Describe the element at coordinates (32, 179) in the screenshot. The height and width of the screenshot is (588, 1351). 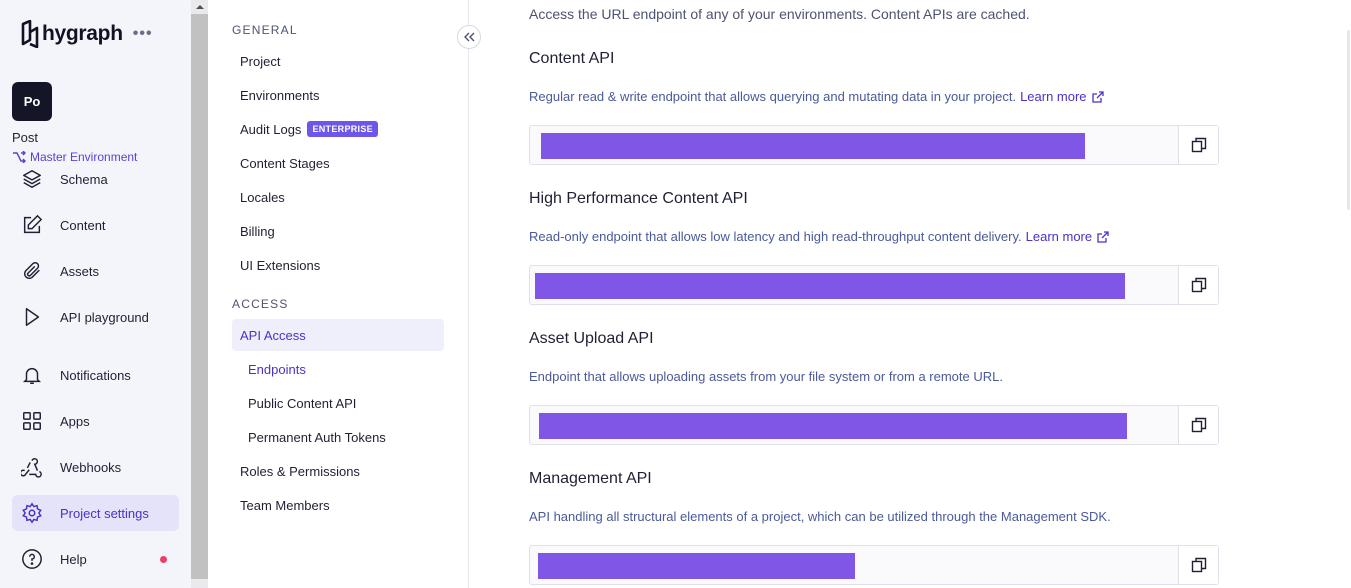
I see `layers-icon` at that location.